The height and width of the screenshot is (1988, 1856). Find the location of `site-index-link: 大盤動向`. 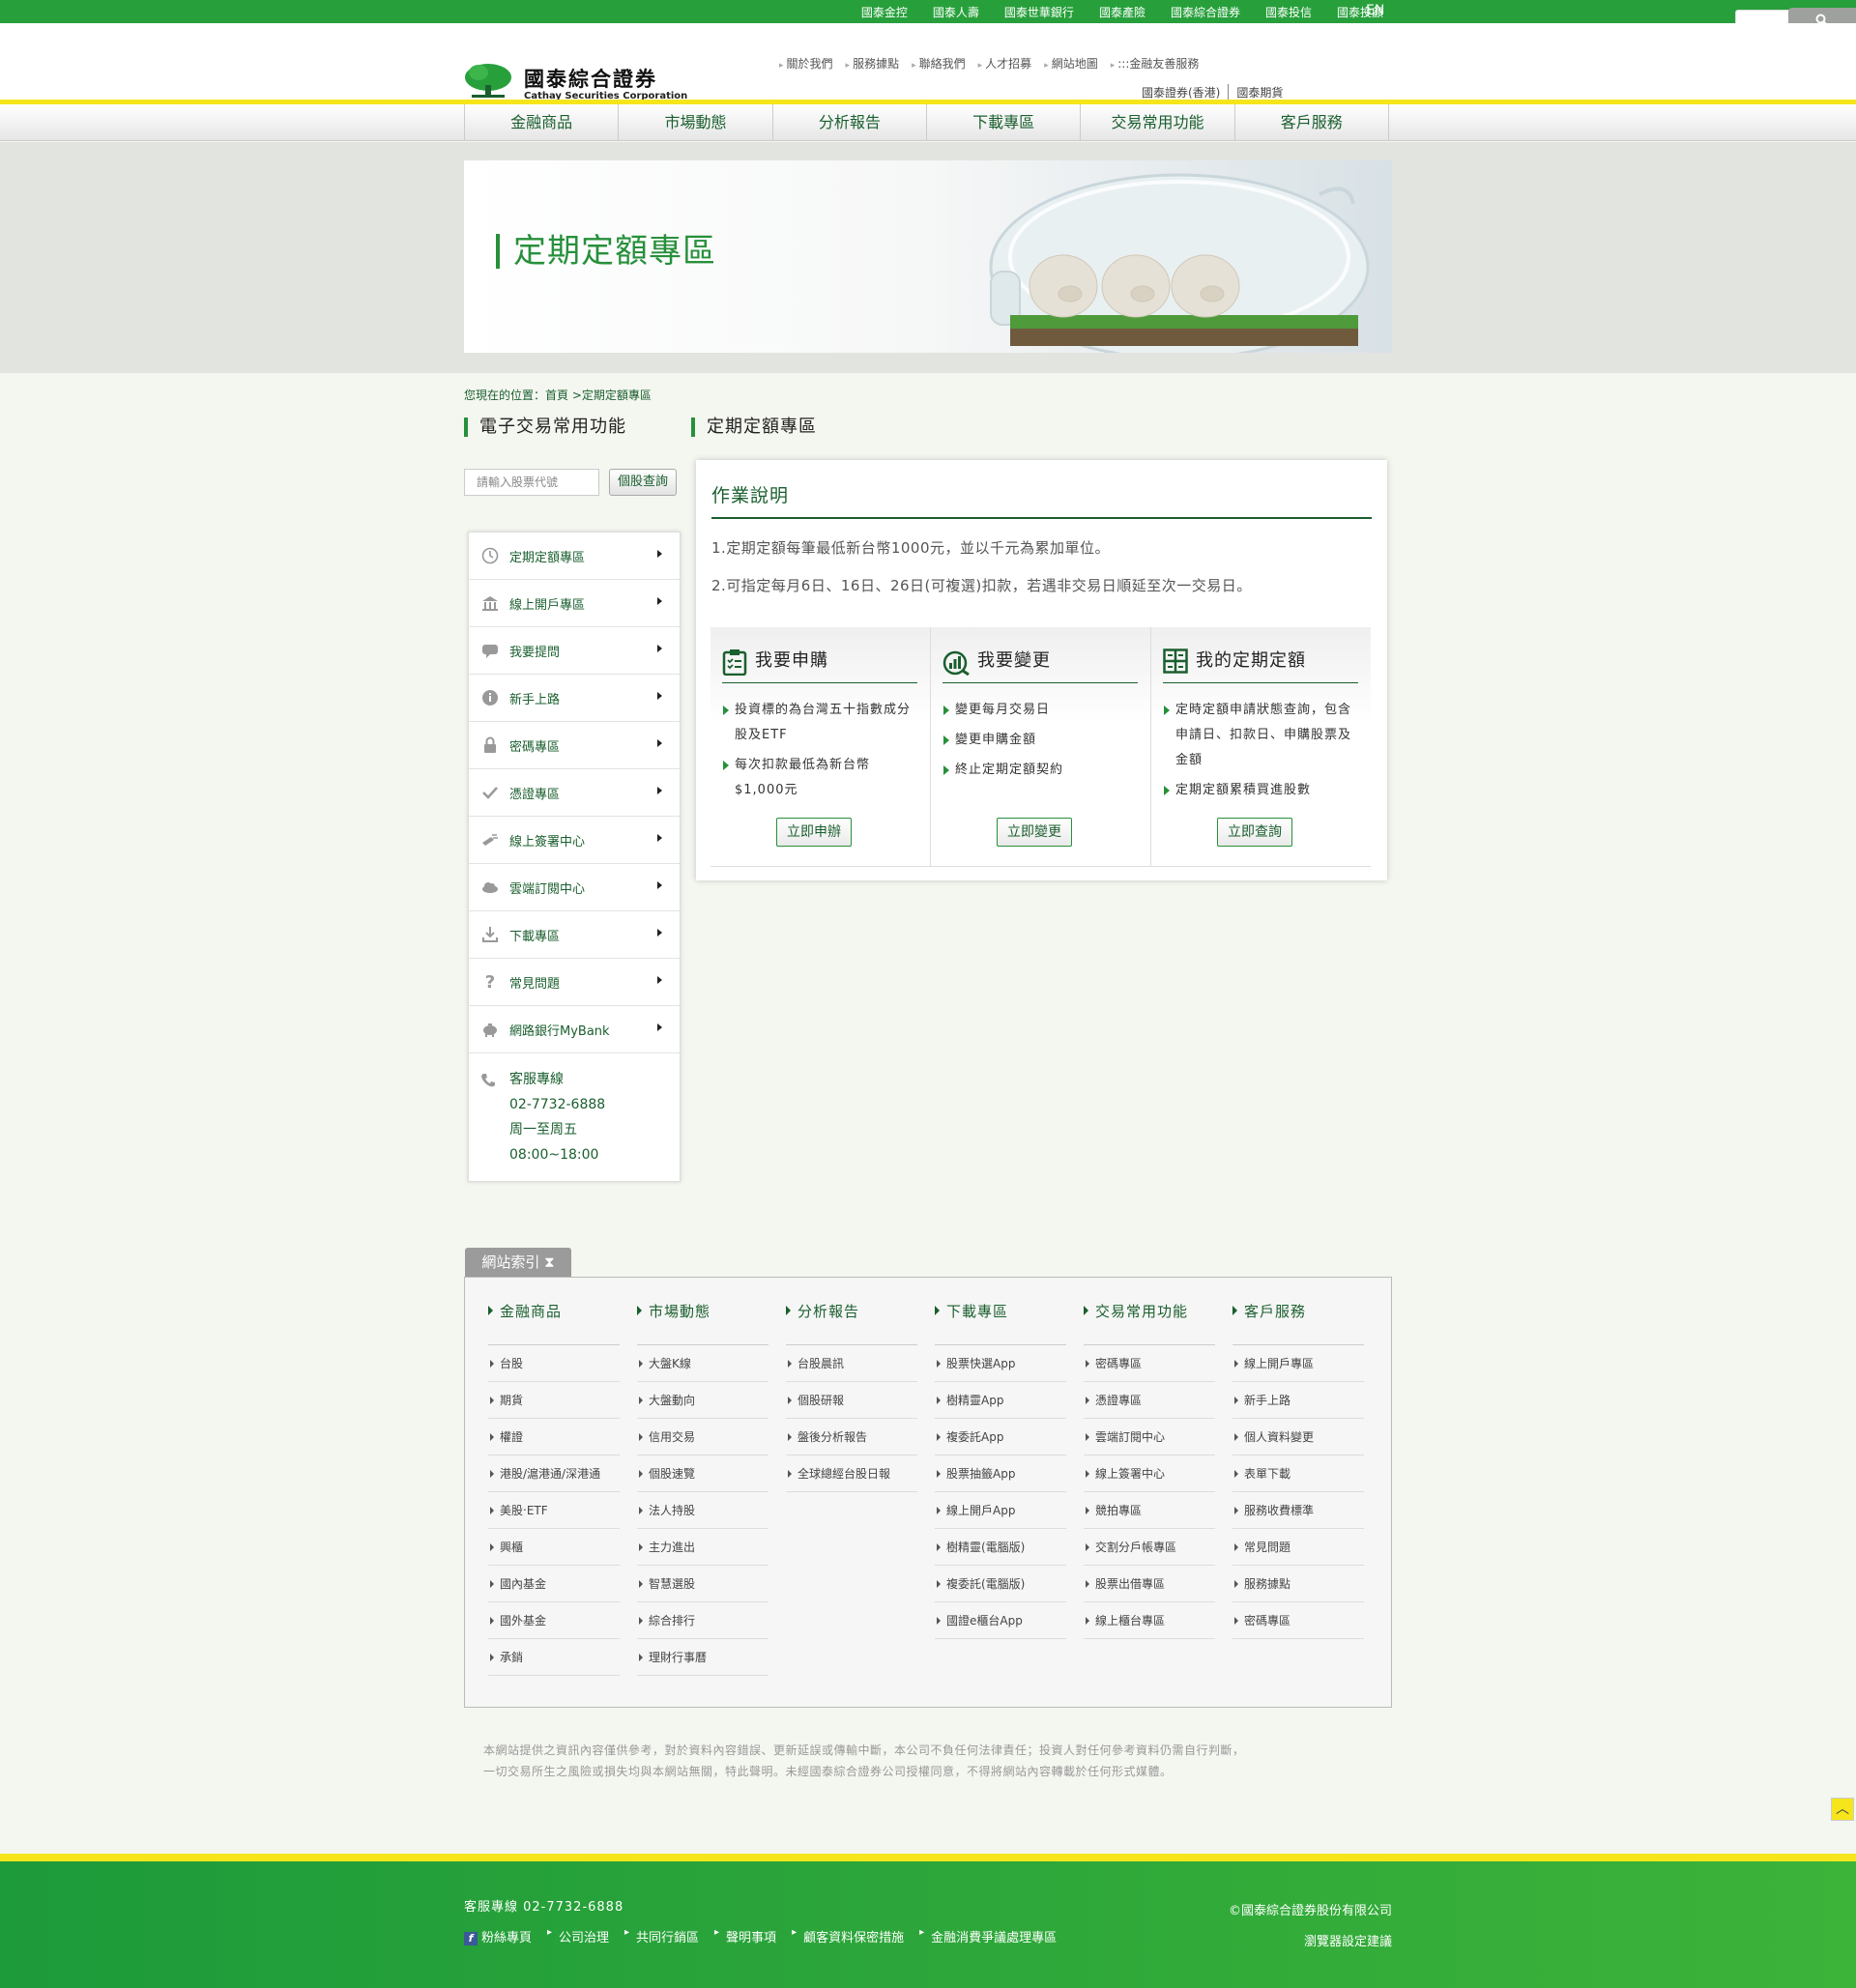

site-index-link: 大盤動向 is located at coordinates (702, 1400).